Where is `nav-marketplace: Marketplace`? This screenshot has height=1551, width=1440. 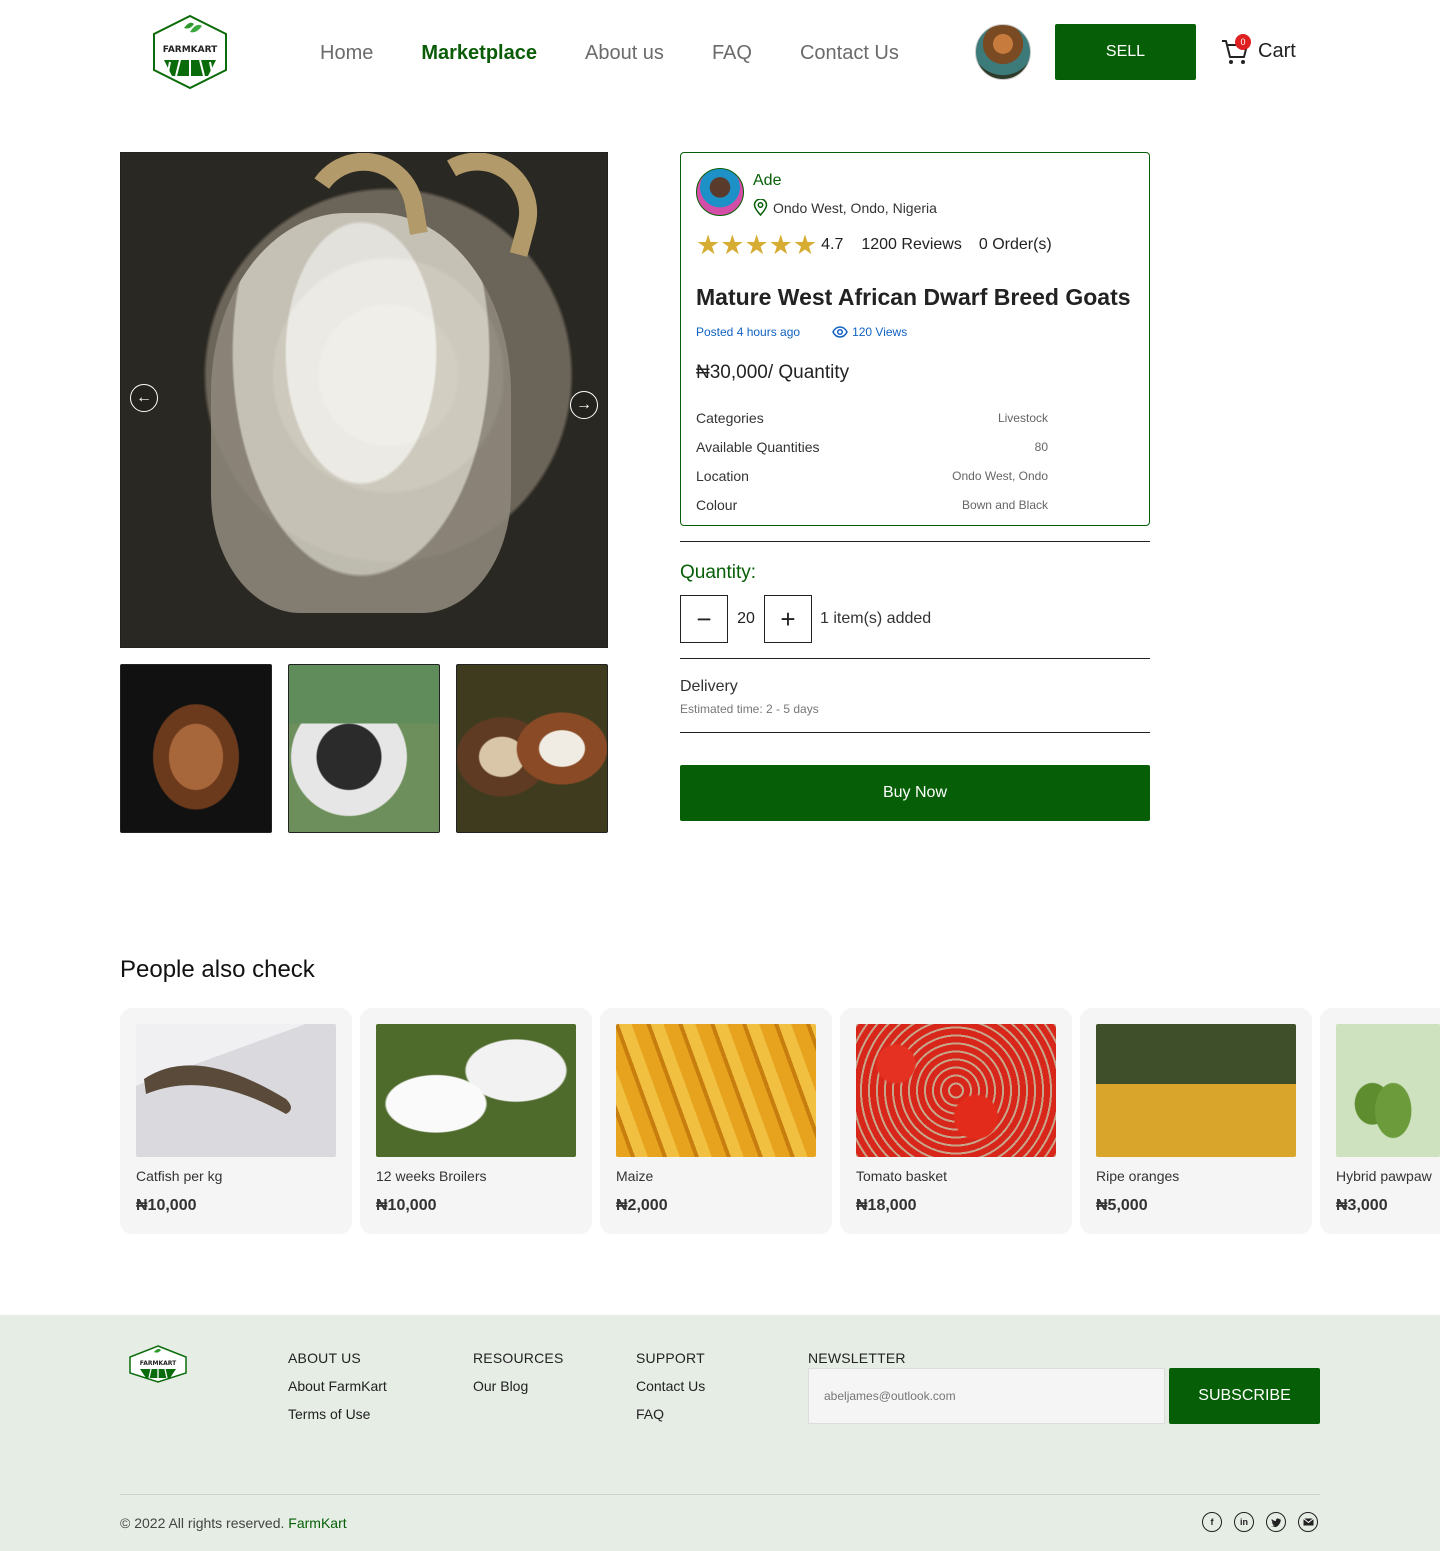
nav-marketplace: Marketplace is located at coordinates (479, 53).